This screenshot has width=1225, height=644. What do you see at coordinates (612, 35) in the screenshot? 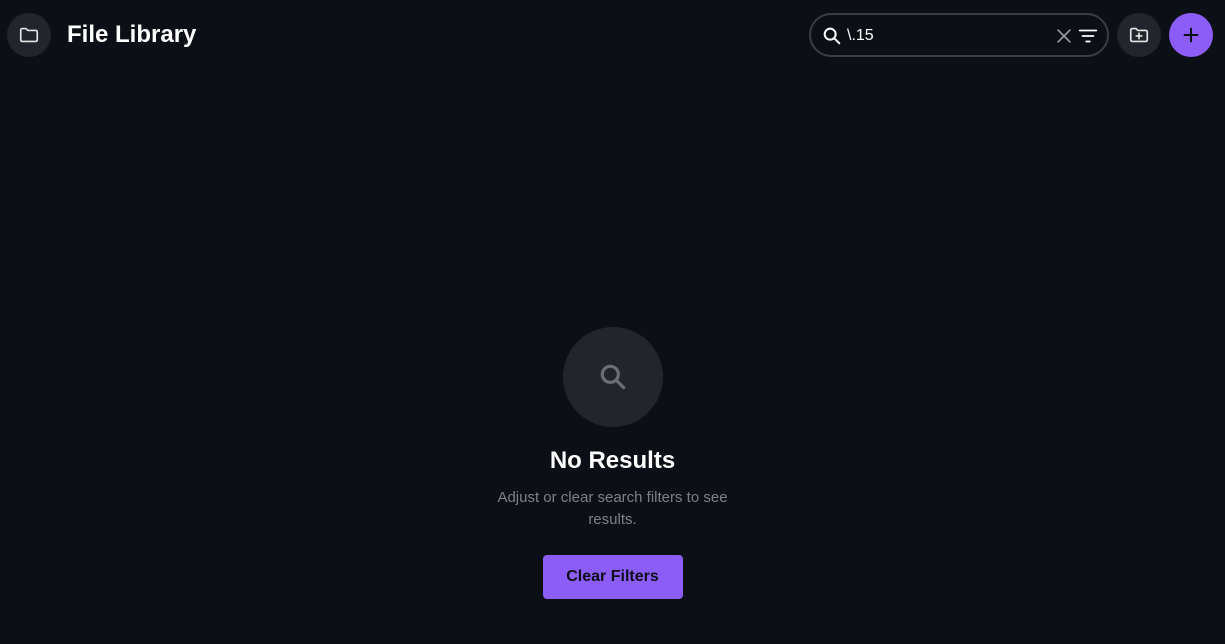
I see `header: File Library` at bounding box center [612, 35].